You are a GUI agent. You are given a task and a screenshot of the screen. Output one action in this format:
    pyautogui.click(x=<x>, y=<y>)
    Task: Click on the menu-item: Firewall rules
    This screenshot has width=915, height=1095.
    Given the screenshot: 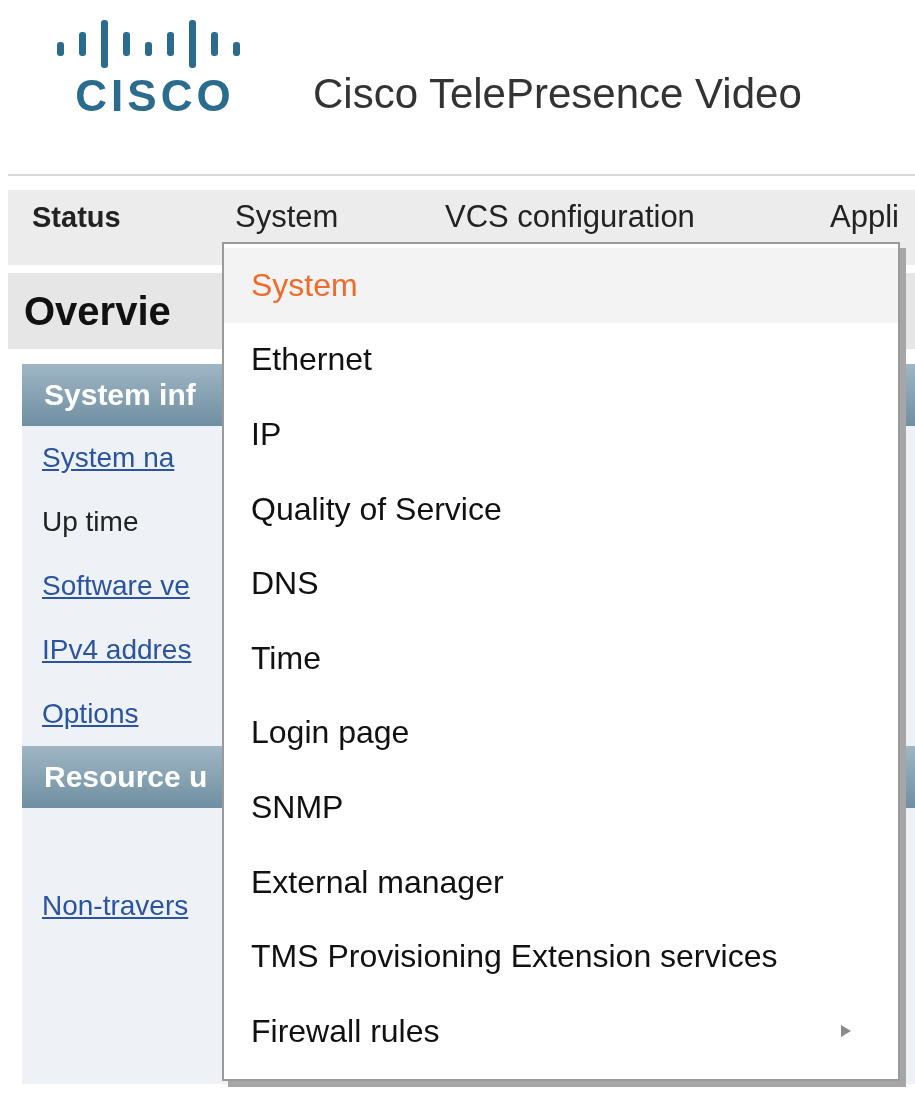 What is the action you would take?
    pyautogui.click(x=561, y=1031)
    